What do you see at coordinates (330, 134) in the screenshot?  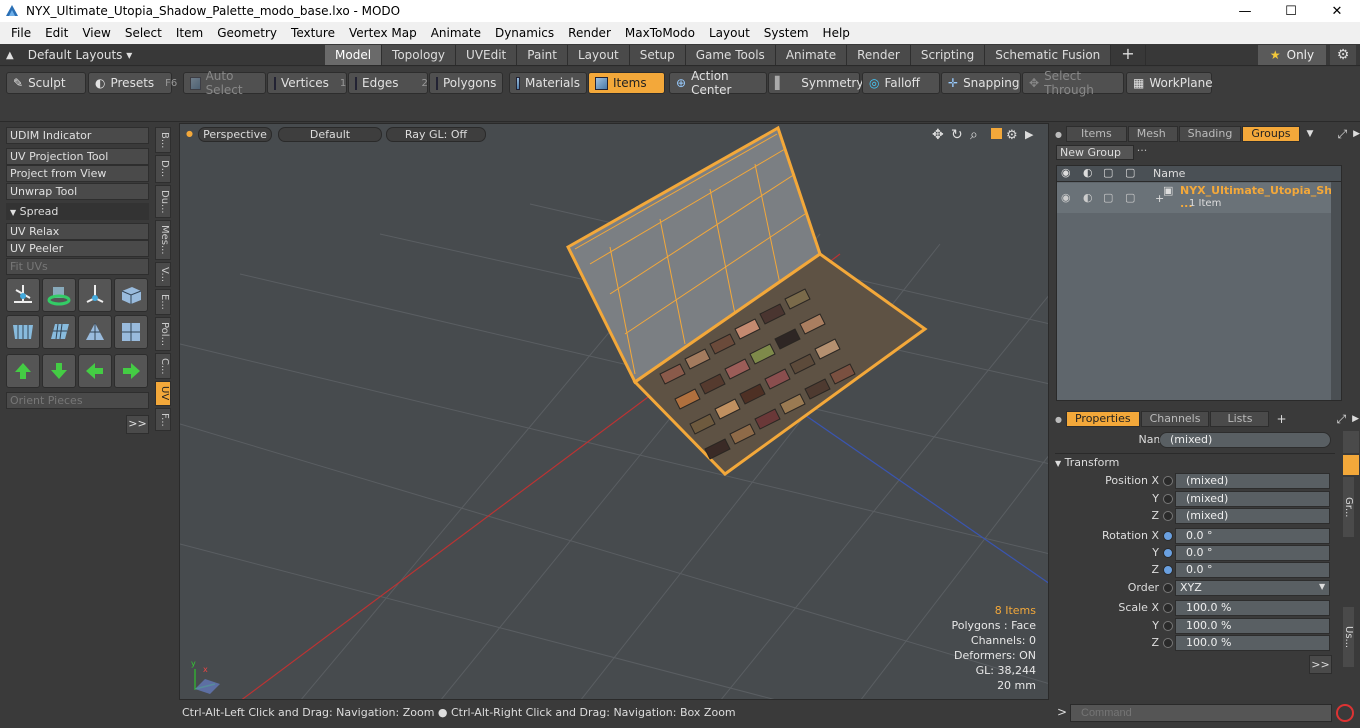 I see `shading-style-dropdown: Default` at bounding box center [330, 134].